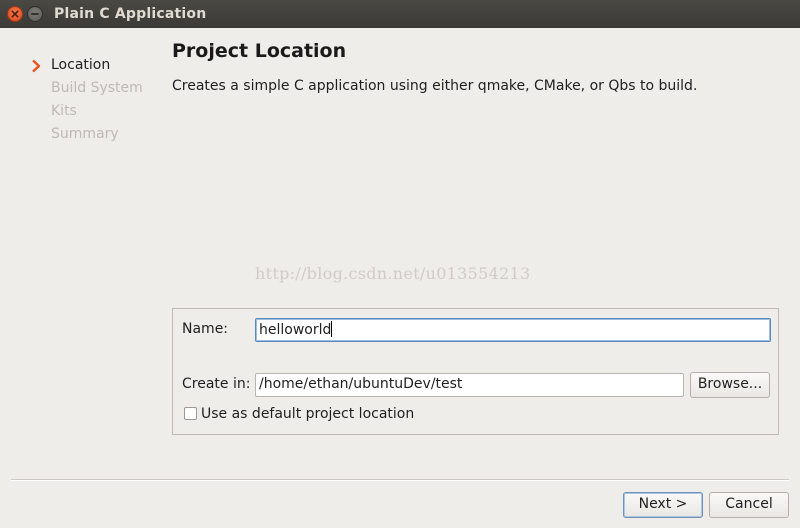  I want to click on close-button, so click(15, 14).